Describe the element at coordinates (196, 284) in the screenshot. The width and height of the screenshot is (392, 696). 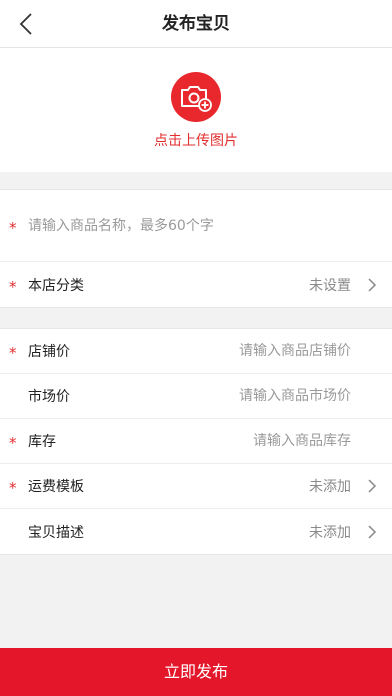
I see `category-row: * 本店分类 未设置` at that location.